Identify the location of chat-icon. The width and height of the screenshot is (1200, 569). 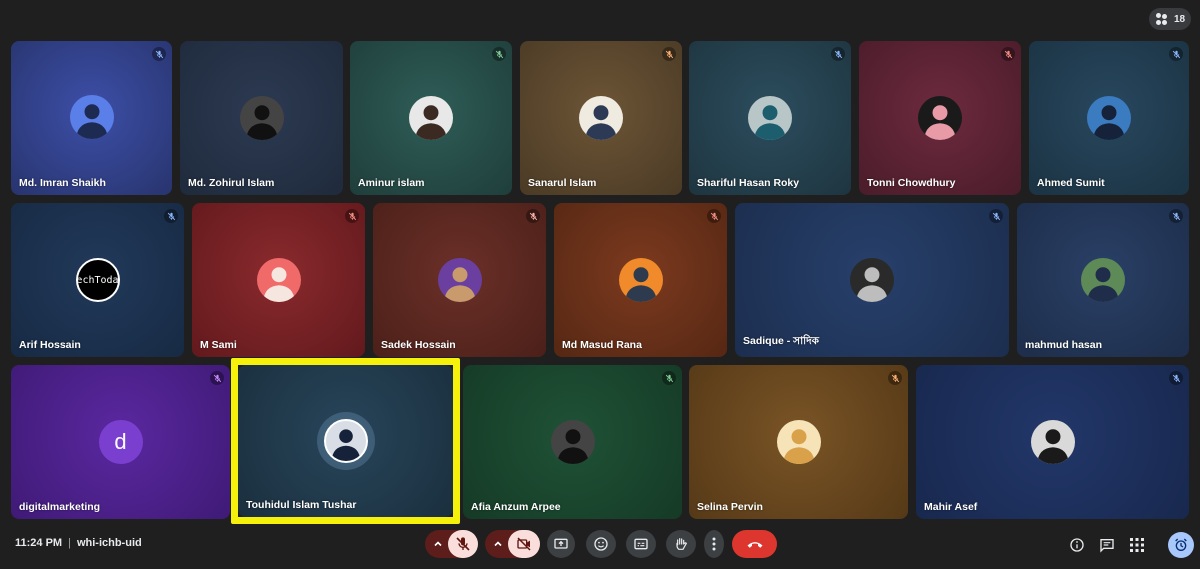
(1107, 546).